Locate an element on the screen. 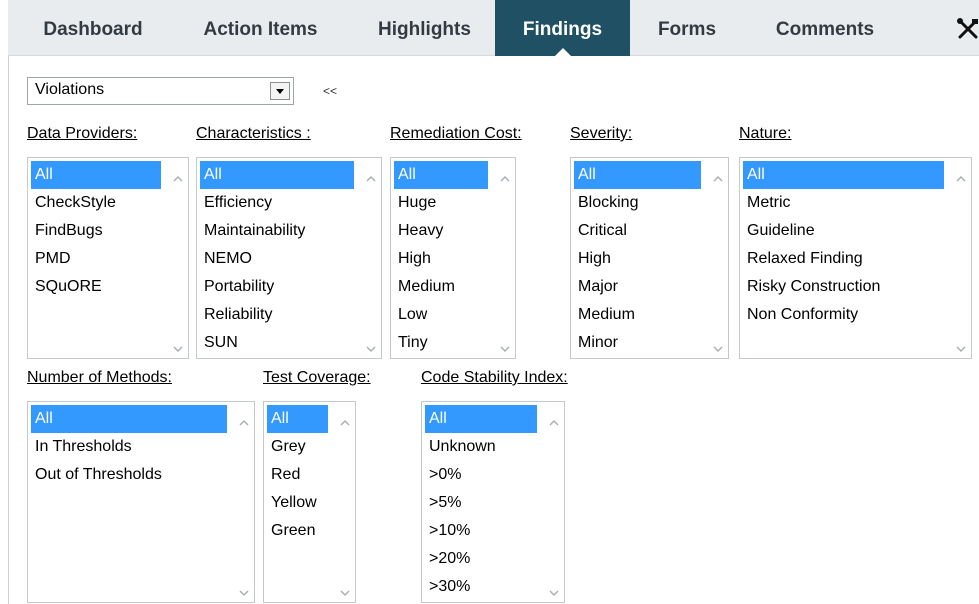  collapse-link: << is located at coordinates (330, 91).